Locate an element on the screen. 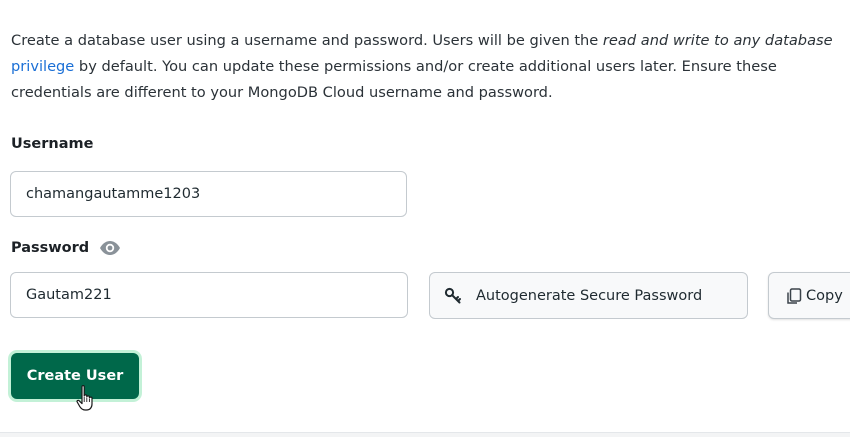 The image size is (850, 437). copy-password-button: Copy is located at coordinates (809, 295).